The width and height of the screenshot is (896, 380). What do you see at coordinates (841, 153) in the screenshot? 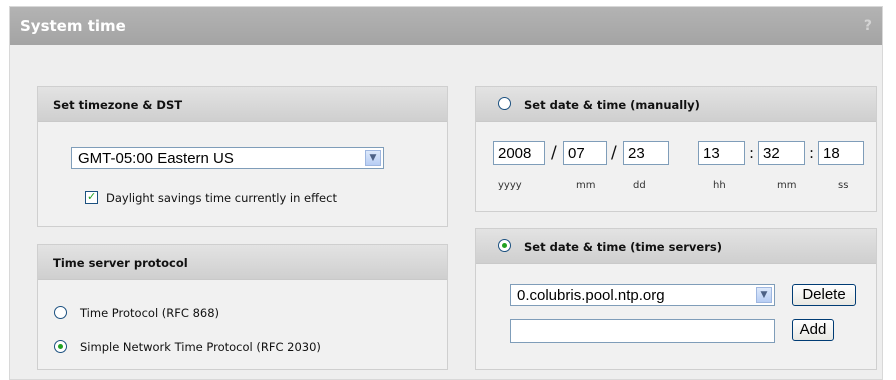
I see `second-input: 18` at bounding box center [841, 153].